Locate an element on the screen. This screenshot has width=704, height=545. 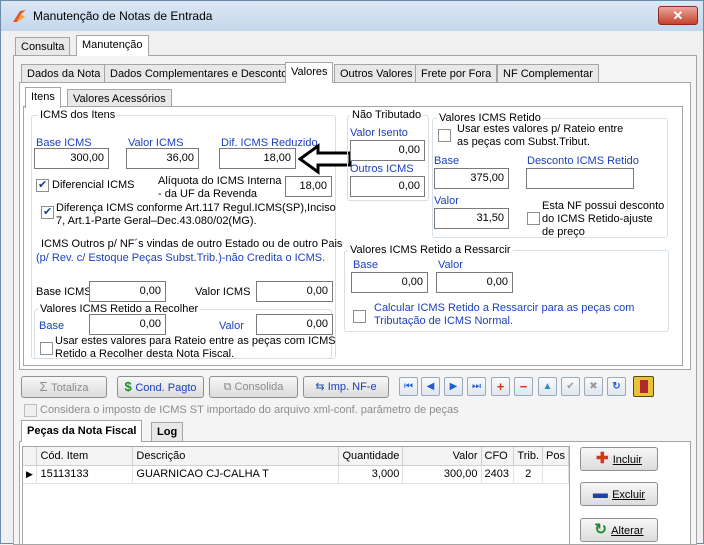
outros-base-label: Base ICMS is located at coordinates (64, 292).